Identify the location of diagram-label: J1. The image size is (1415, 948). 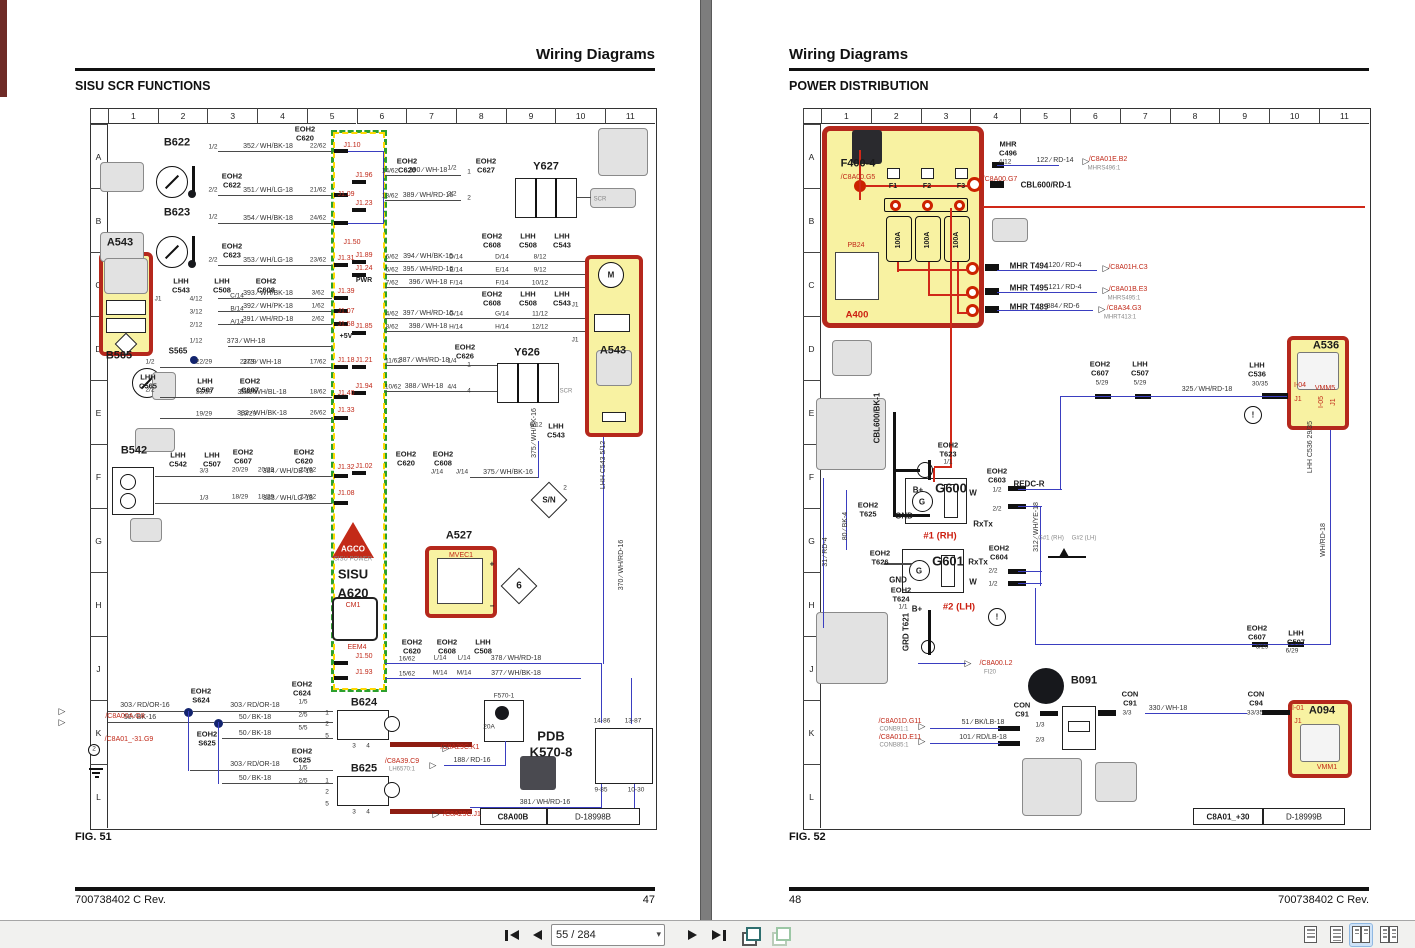
(158, 299).